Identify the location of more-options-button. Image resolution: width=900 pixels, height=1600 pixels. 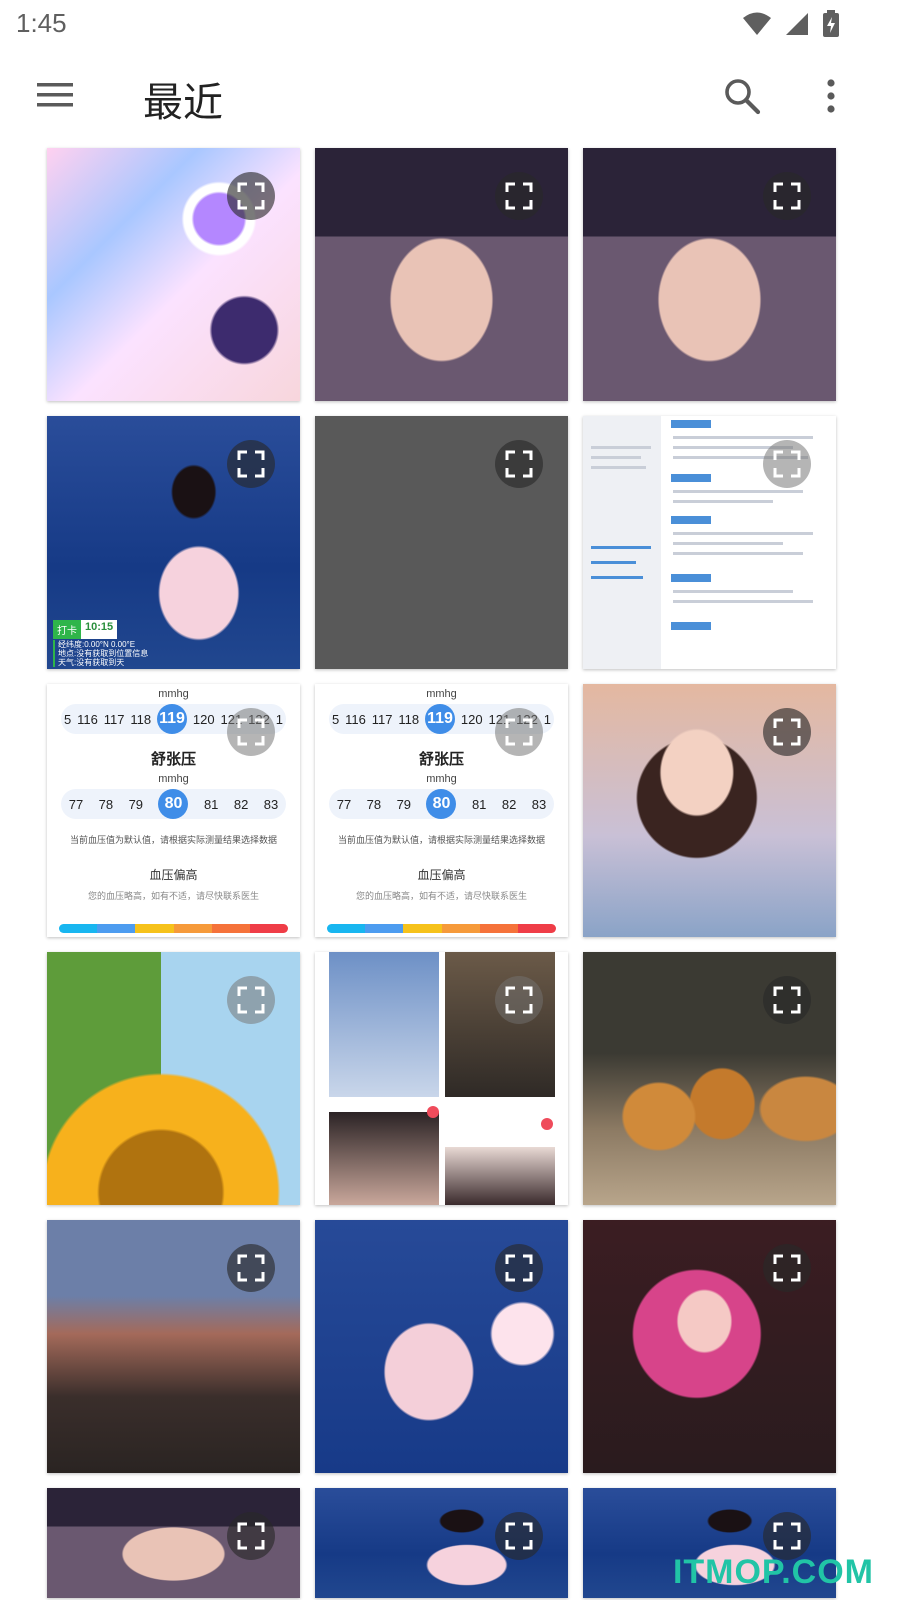
(831, 96).